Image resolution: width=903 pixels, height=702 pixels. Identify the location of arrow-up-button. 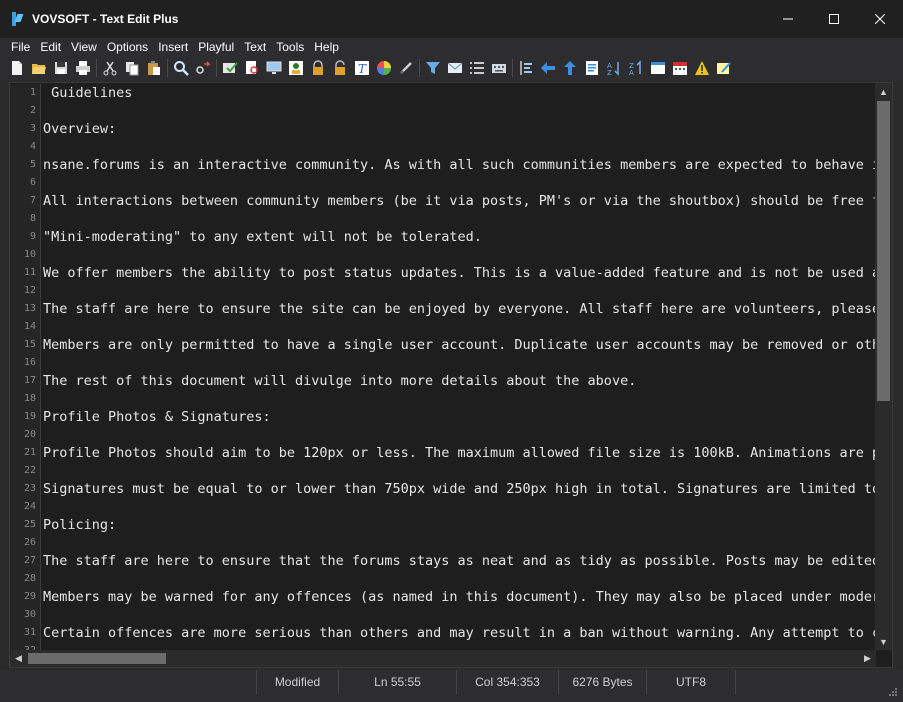
(570, 68).